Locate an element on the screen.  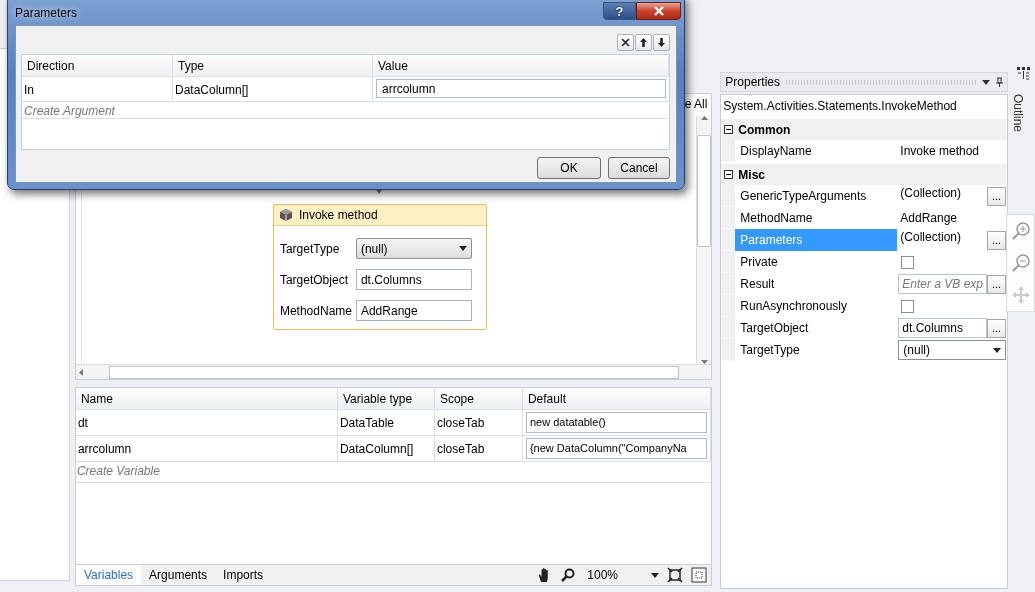
field-label: TargetType is located at coordinates (310, 248).